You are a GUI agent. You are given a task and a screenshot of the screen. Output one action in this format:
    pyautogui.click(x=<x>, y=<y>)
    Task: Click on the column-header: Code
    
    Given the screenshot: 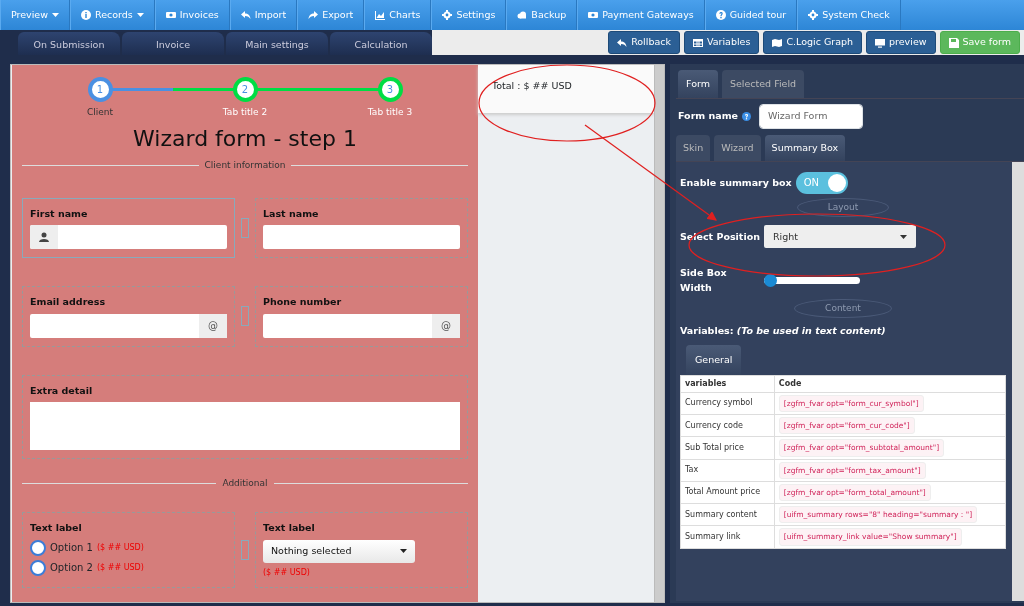 What is the action you would take?
    pyautogui.click(x=890, y=384)
    